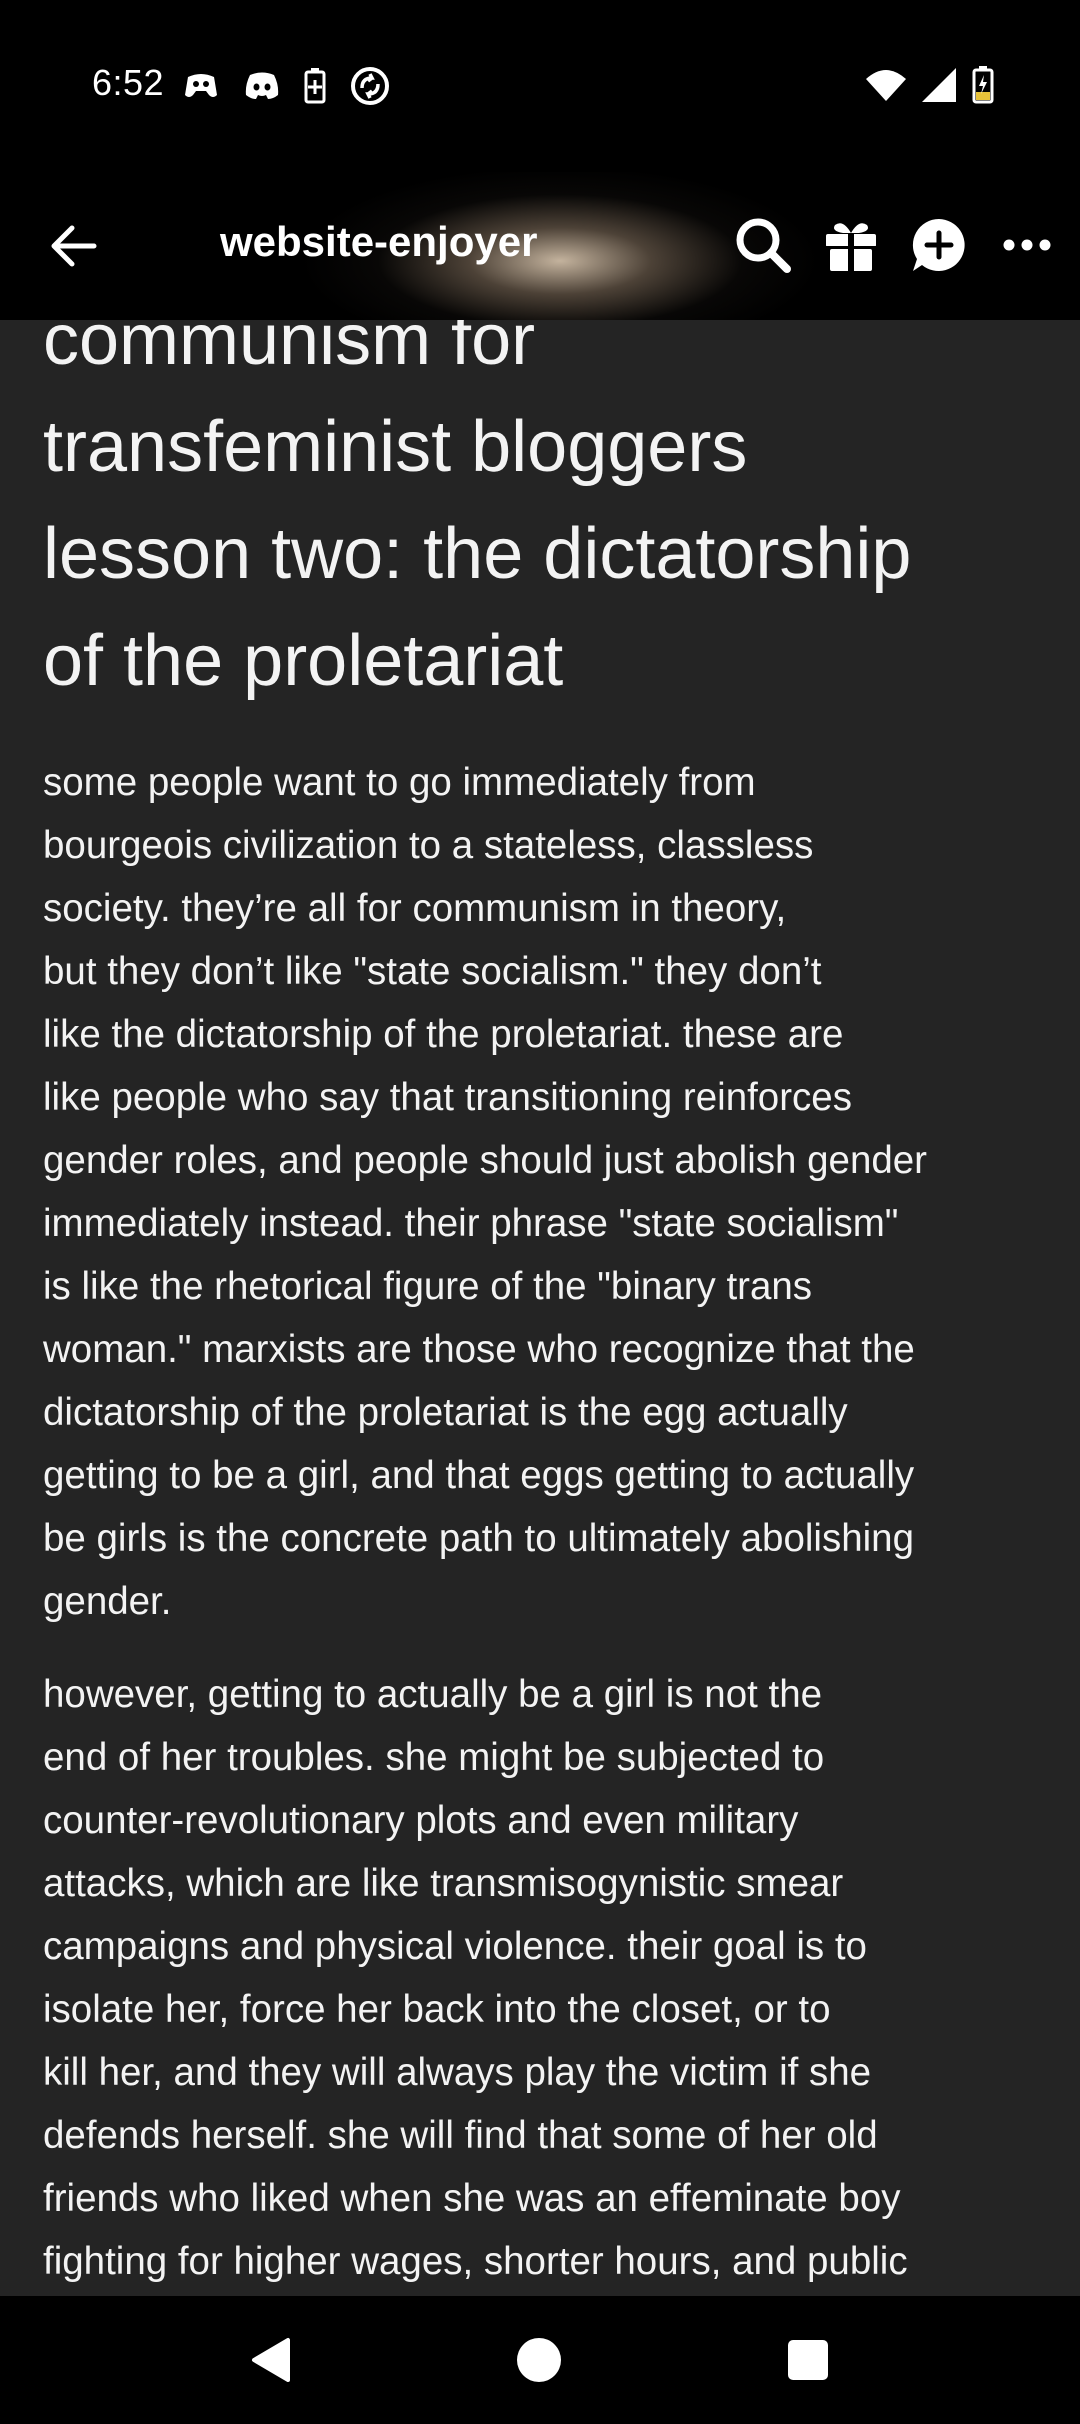  I want to click on follow-message-button, so click(939, 245).